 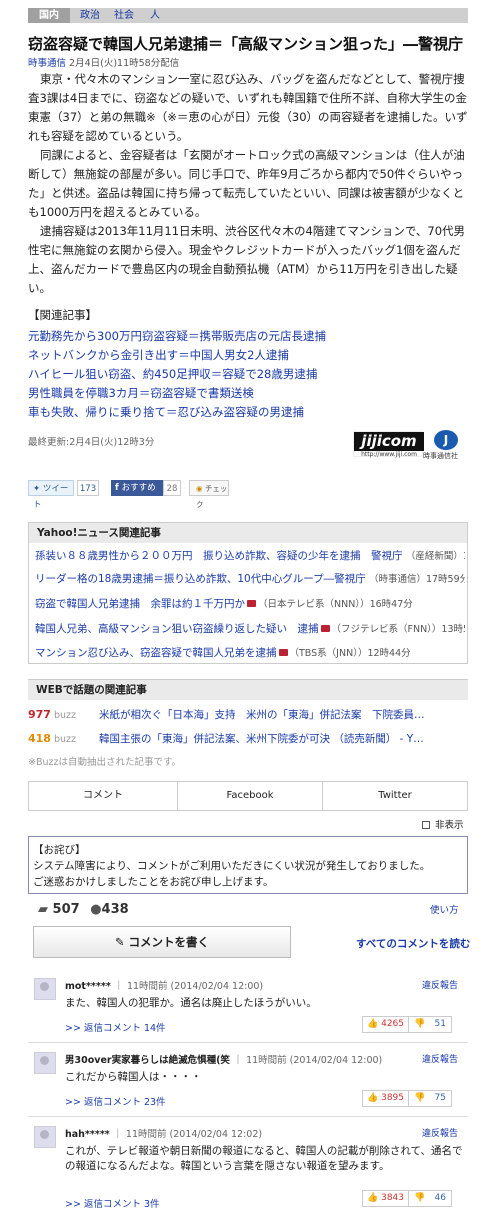 What do you see at coordinates (112, 1203) in the screenshot?
I see `replies-link: >> 返信コメント 3件` at bounding box center [112, 1203].